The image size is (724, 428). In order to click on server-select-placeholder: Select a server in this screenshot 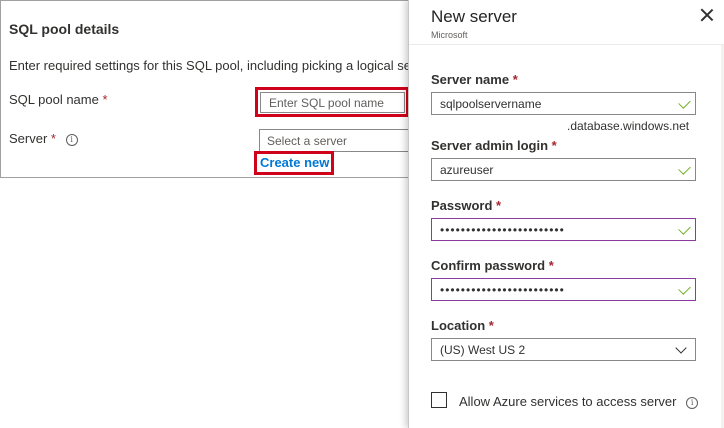, I will do `click(307, 140)`.